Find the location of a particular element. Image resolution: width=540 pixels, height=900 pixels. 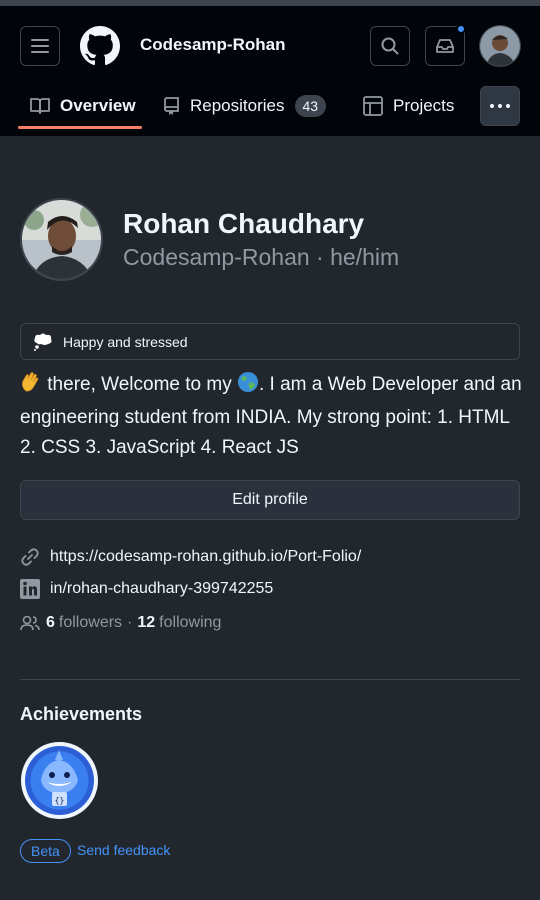

following-count: 12 is located at coordinates (146, 623).